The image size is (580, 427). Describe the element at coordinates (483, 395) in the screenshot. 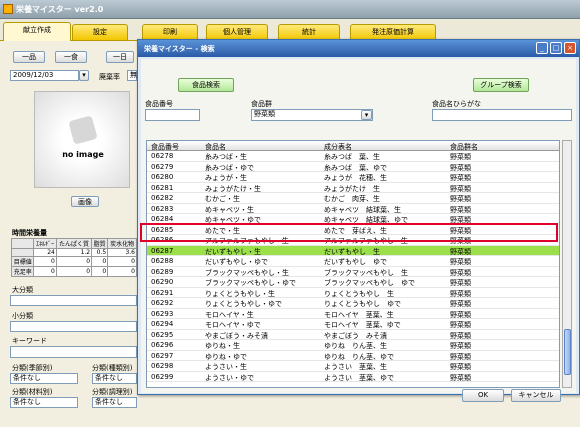

I see `ok-button: OK` at that location.